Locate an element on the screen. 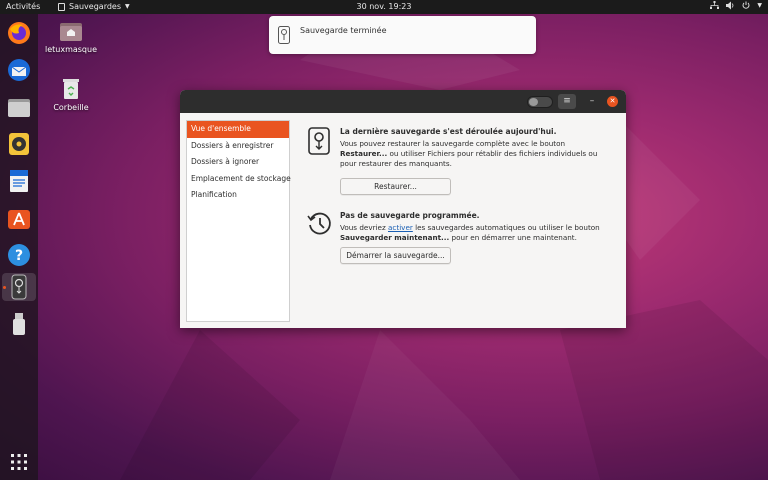  sidebar-item-overview: Vue d'ensemble is located at coordinates (238, 129).